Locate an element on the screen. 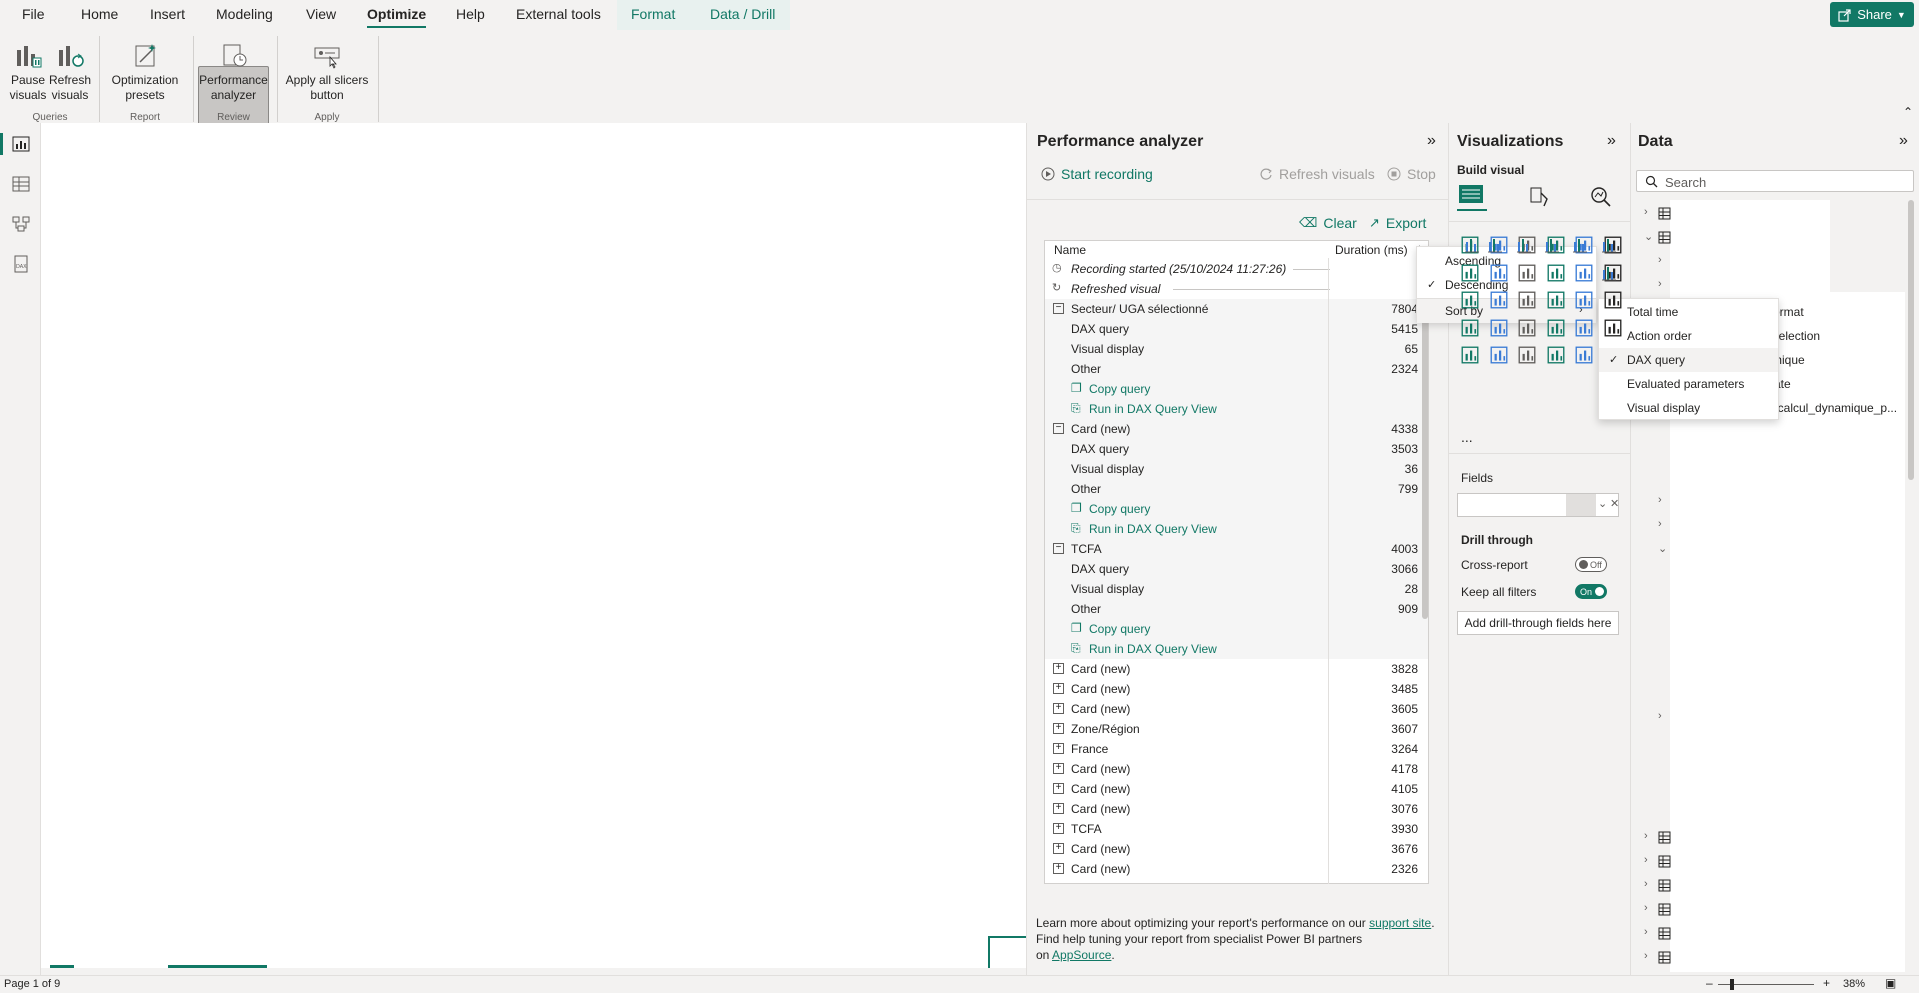 This screenshot has height=993, width=1919. zoom-in-icon: + is located at coordinates (1826, 983).